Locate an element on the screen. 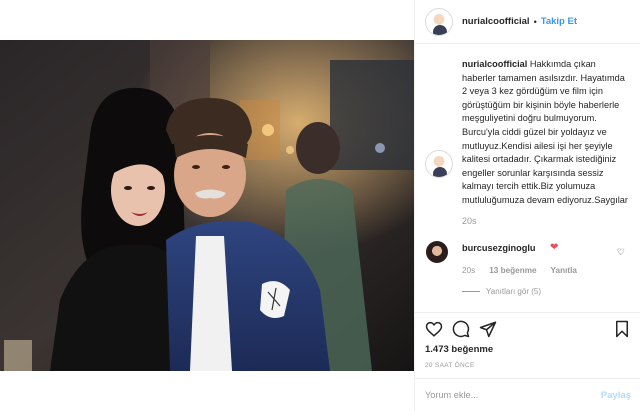 Image resolution: width=640 pixels, height=411 pixels. comment-meta: 20s 13 beğenme Yanıtla is located at coordinates (519, 270).